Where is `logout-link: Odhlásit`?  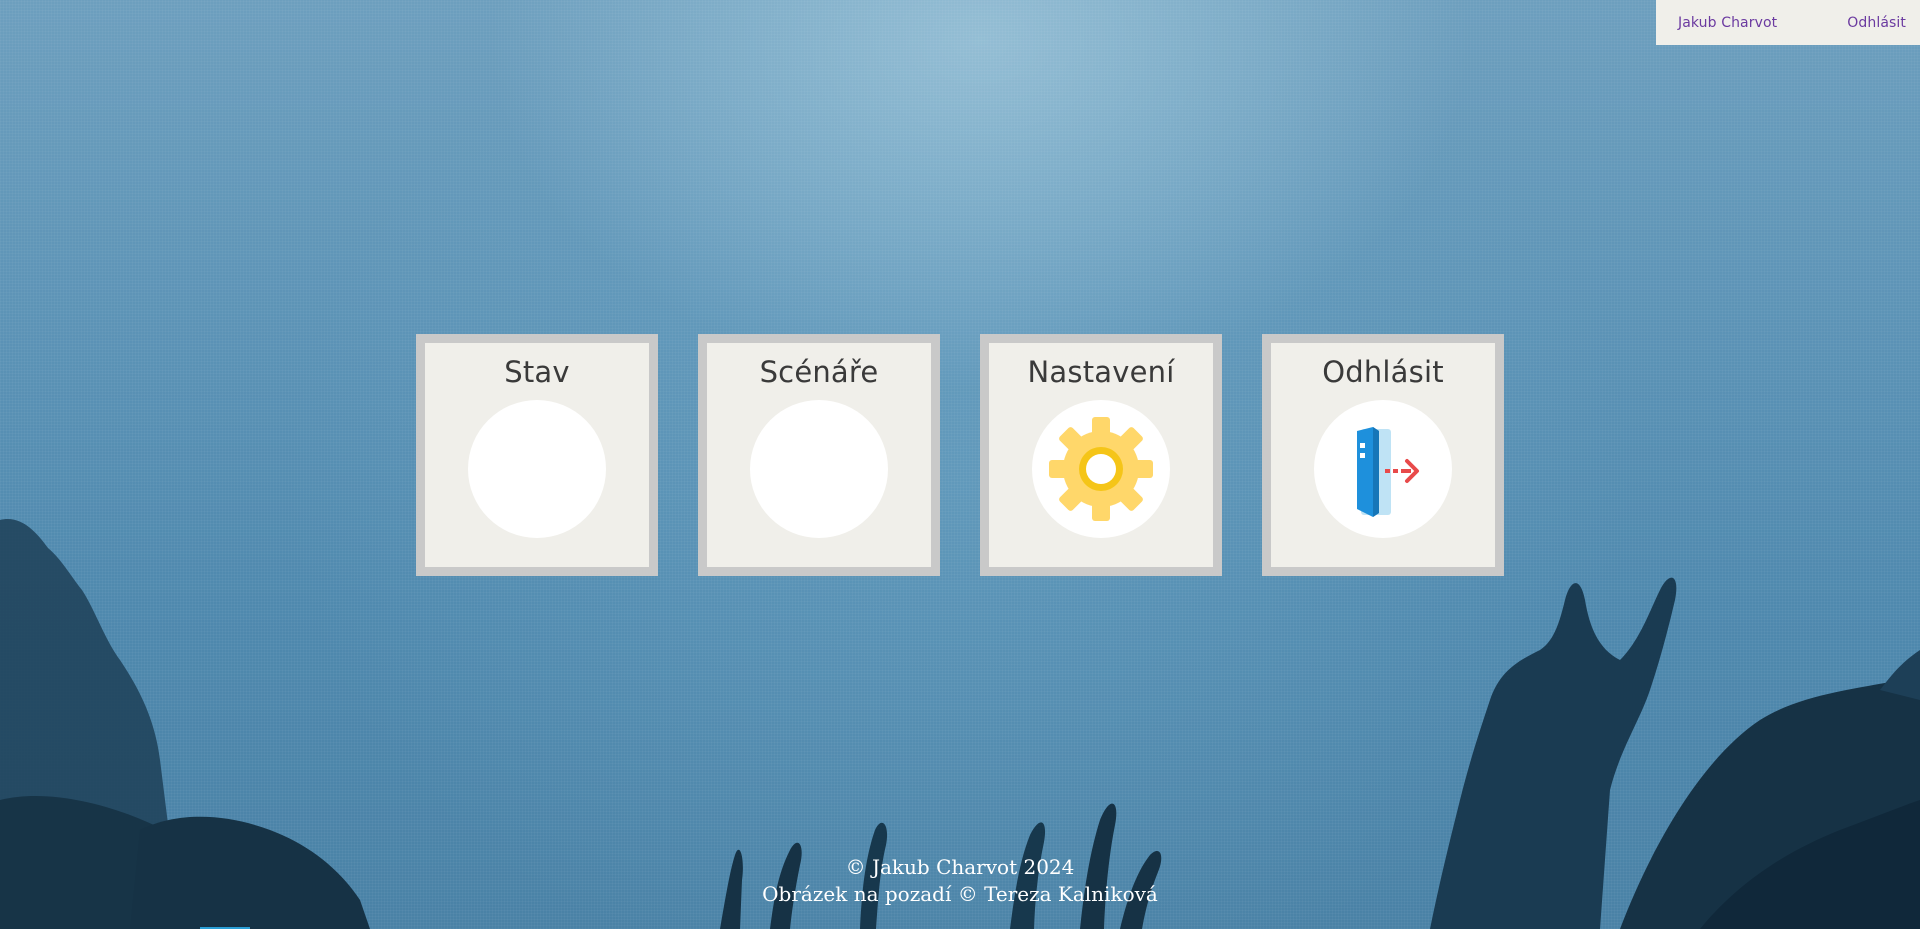
logout-link: Odhlásit is located at coordinates (1876, 23).